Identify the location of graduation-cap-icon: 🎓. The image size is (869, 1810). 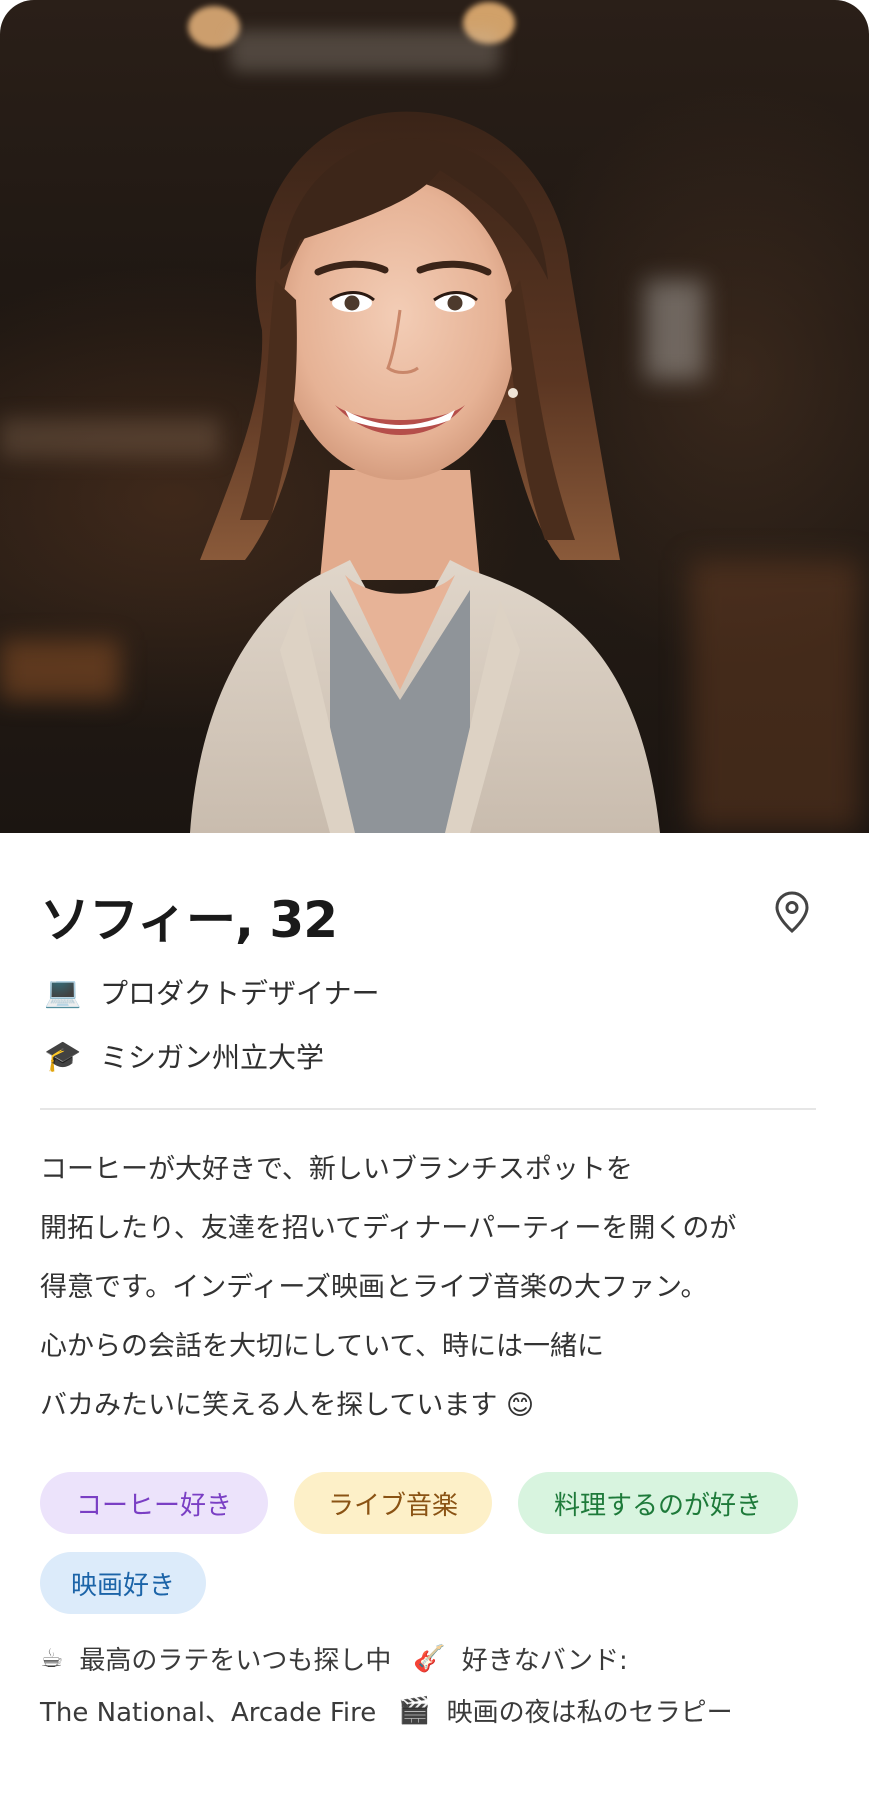
(63, 1056).